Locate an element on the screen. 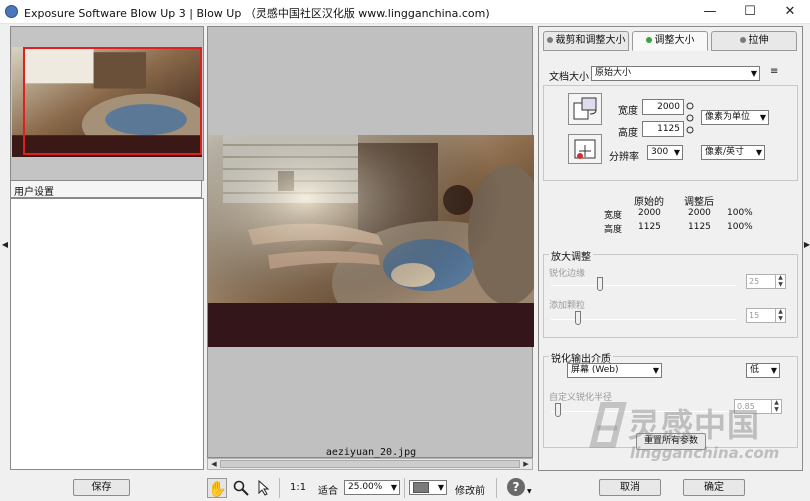  width-input: 2000 is located at coordinates (663, 107).